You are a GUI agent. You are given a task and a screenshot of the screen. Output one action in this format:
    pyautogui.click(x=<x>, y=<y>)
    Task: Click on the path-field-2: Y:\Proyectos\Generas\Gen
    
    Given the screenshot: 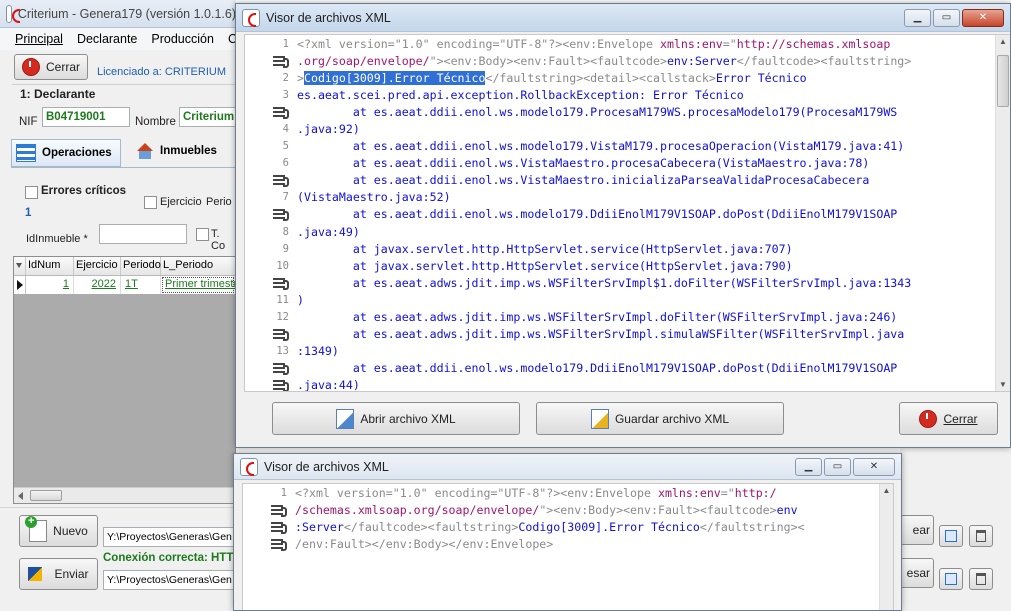 What is the action you would take?
    pyautogui.click(x=169, y=580)
    